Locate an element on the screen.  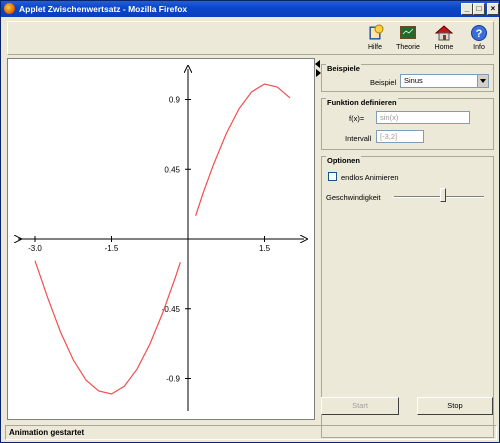
x-tick-label: -1.5 is located at coordinates (112, 248).